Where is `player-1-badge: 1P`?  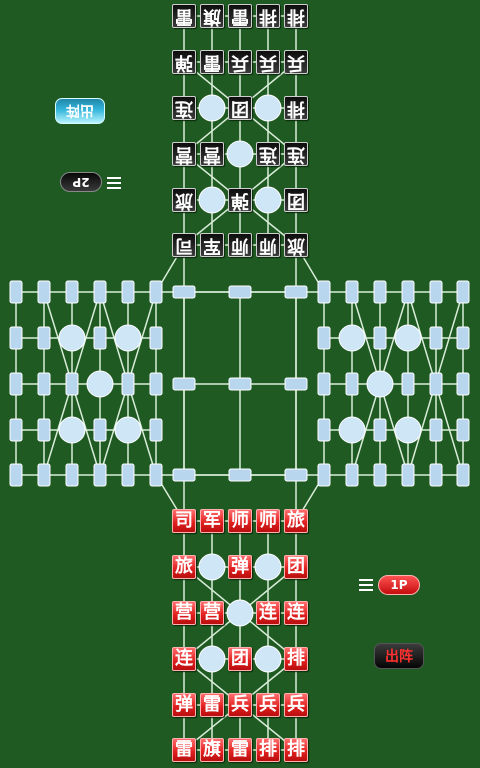 player-1-badge: 1P is located at coordinates (399, 585).